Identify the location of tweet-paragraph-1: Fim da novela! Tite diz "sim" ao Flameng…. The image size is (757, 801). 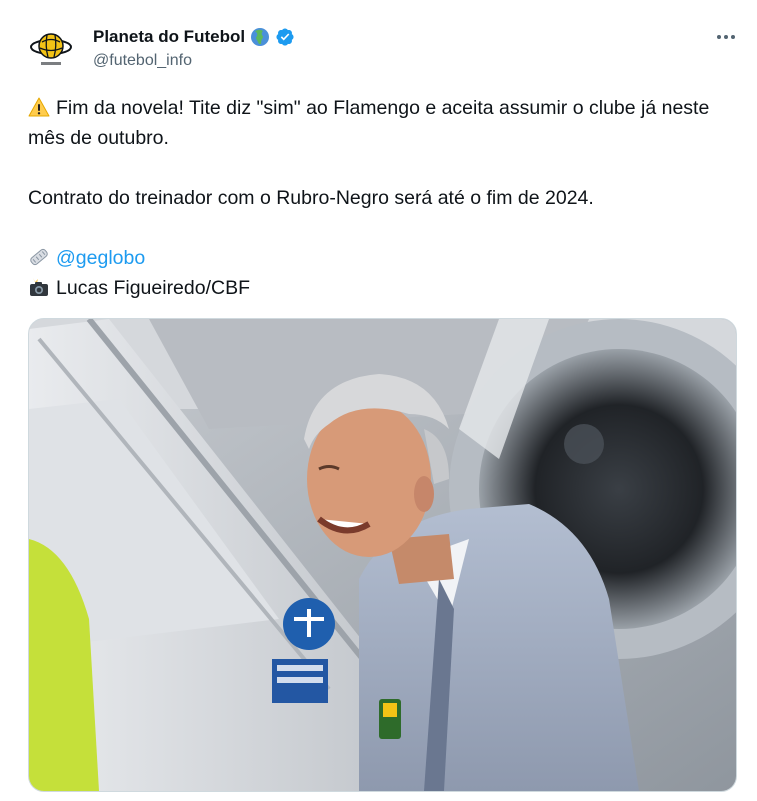
(378, 123).